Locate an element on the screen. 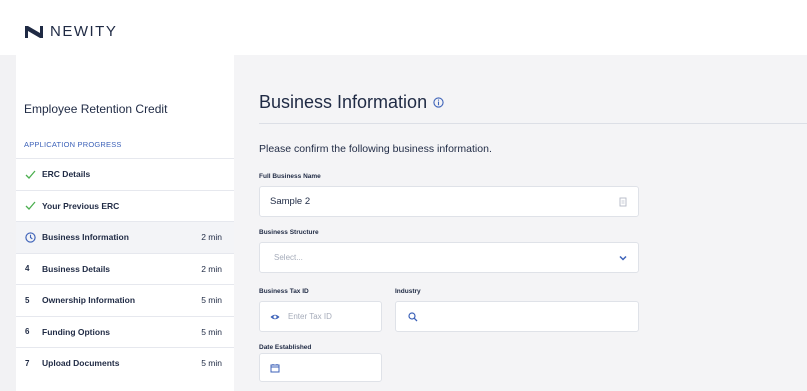  eye-icon is located at coordinates (275, 317).